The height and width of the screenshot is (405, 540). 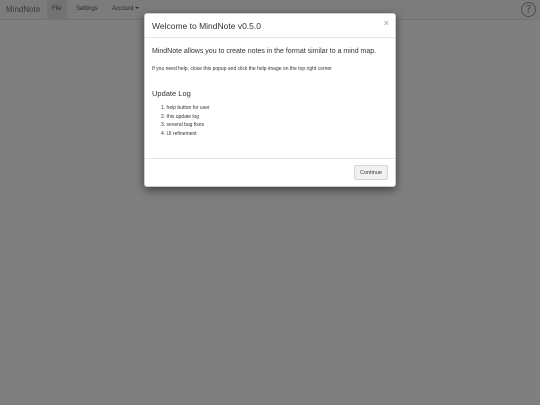 I want to click on continue-button: Continue, so click(x=370, y=172).